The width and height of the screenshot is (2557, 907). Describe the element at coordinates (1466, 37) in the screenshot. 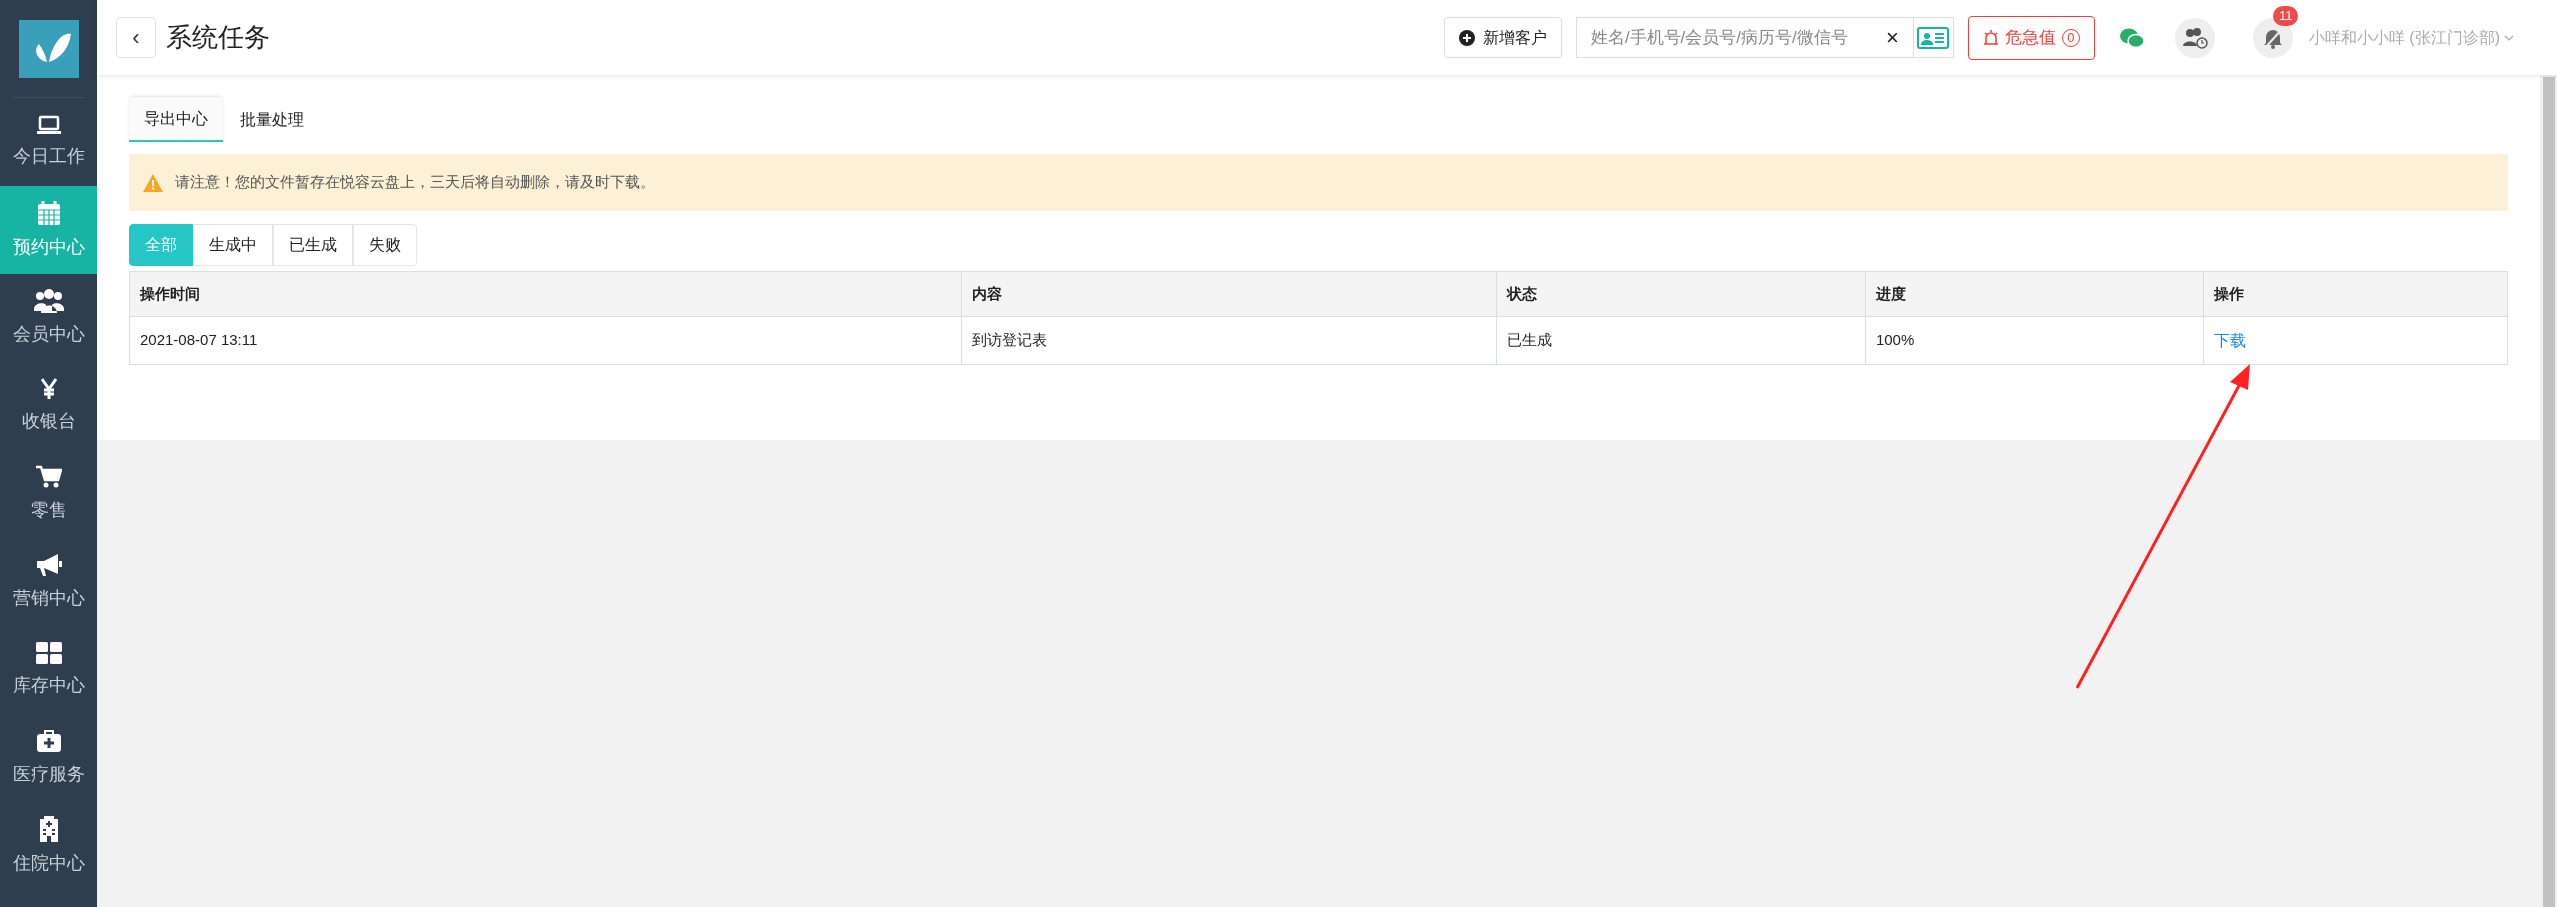

I see `plus-circle-icon` at that location.